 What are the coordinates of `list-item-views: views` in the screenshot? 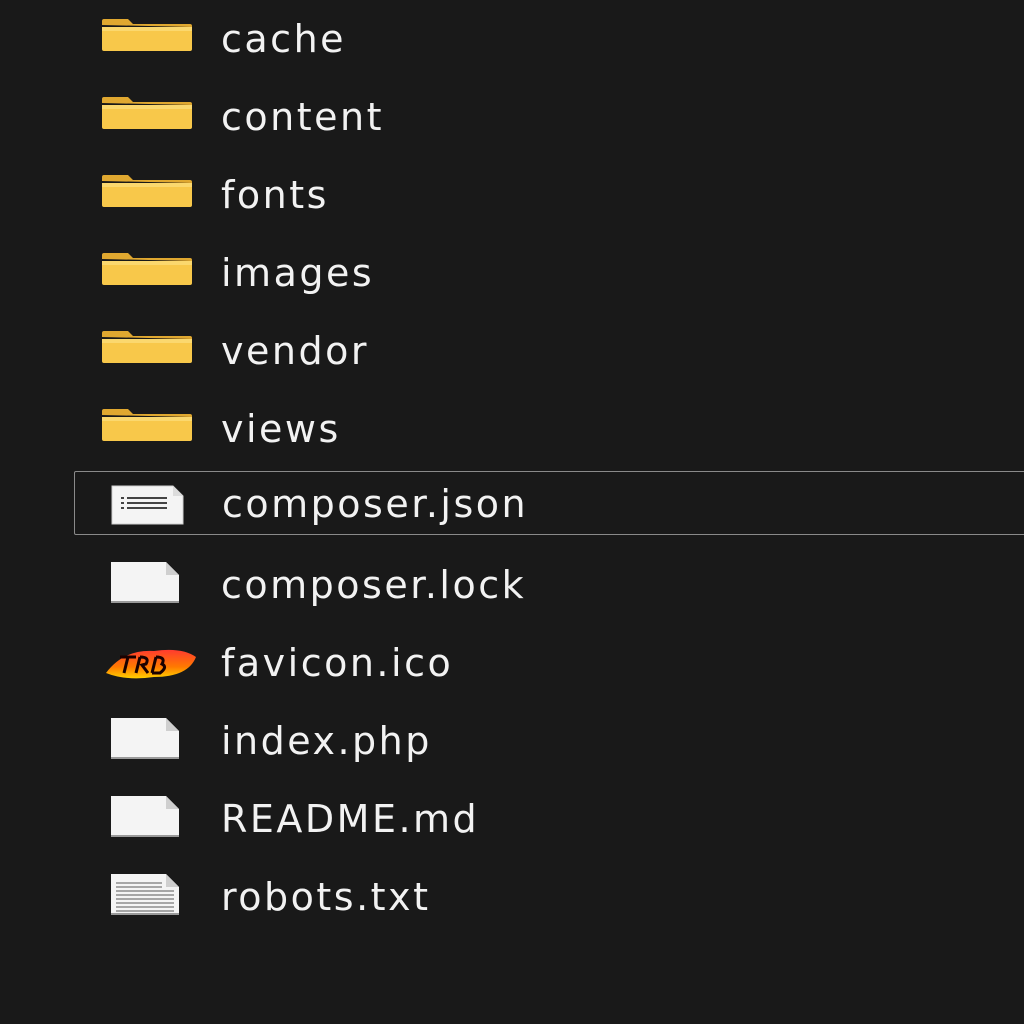 It's located at (549, 429).